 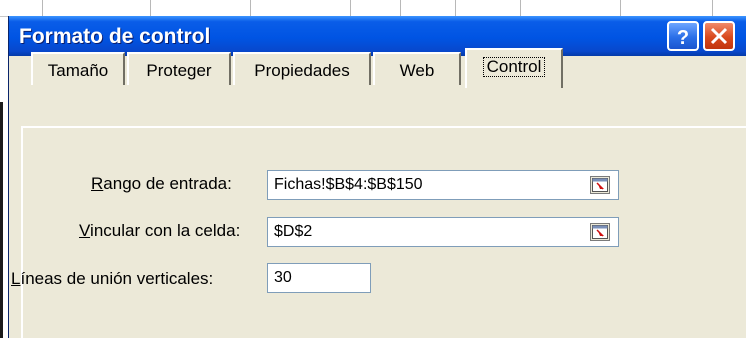 I want to click on cell-link-label: Vincular con la celda:, so click(x=160, y=230).